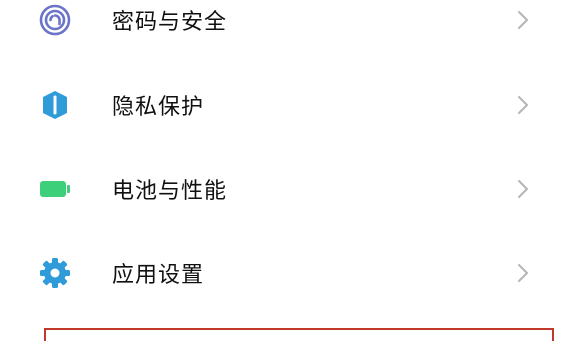 The width and height of the screenshot is (569, 341). Describe the element at coordinates (158, 275) in the screenshot. I see `settings-item-label: 应用设置` at that location.